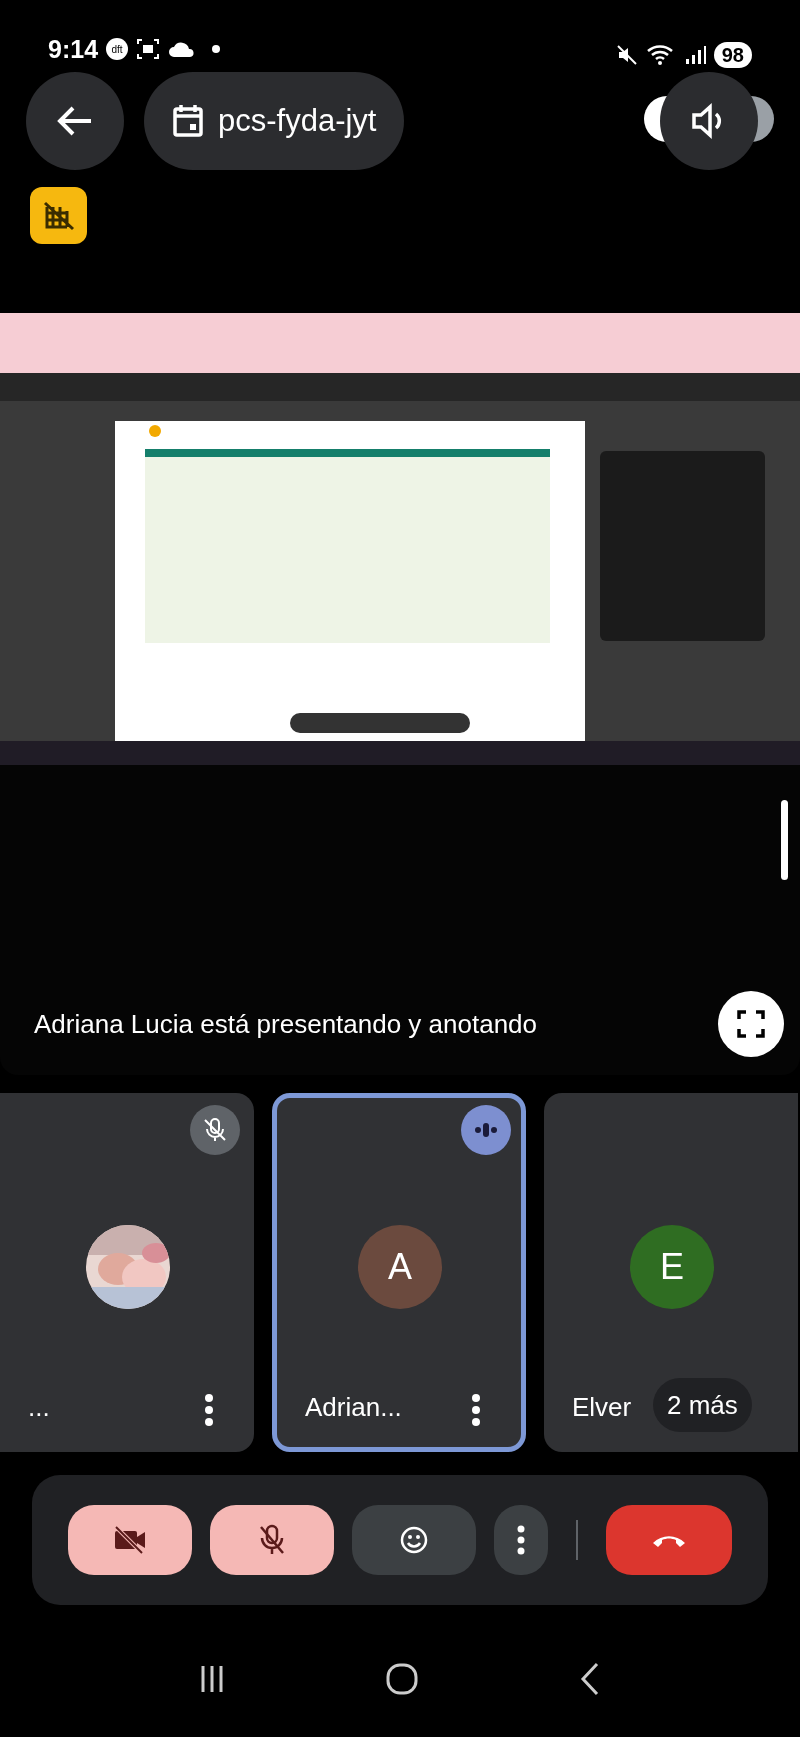  I want to click on calendar-icon, so click(188, 121).